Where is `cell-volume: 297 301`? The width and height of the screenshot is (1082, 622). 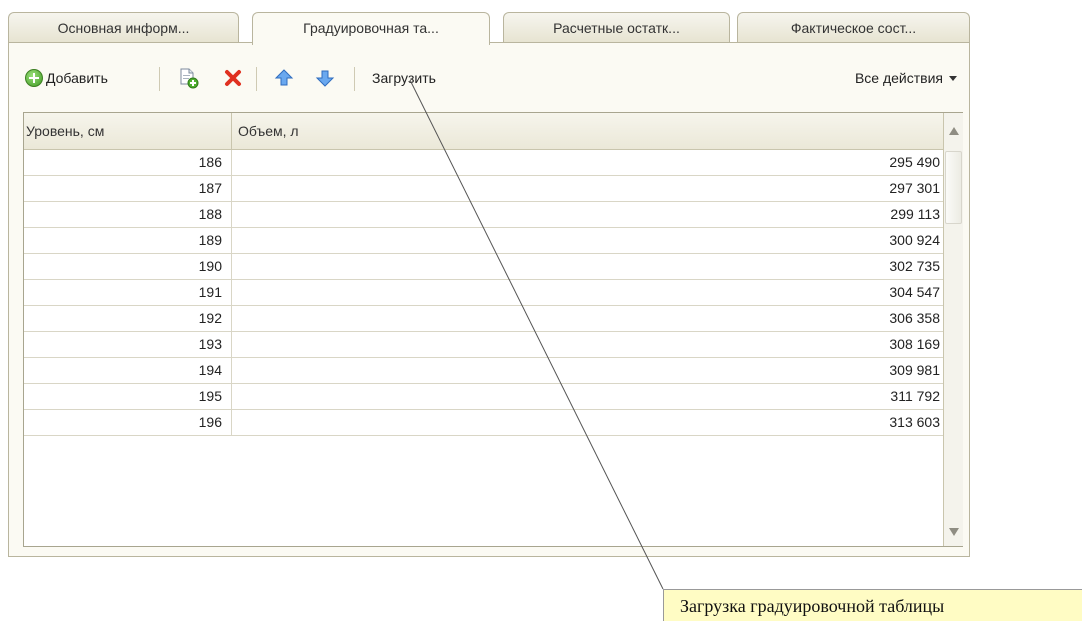 cell-volume: 297 301 is located at coordinates (587, 188).